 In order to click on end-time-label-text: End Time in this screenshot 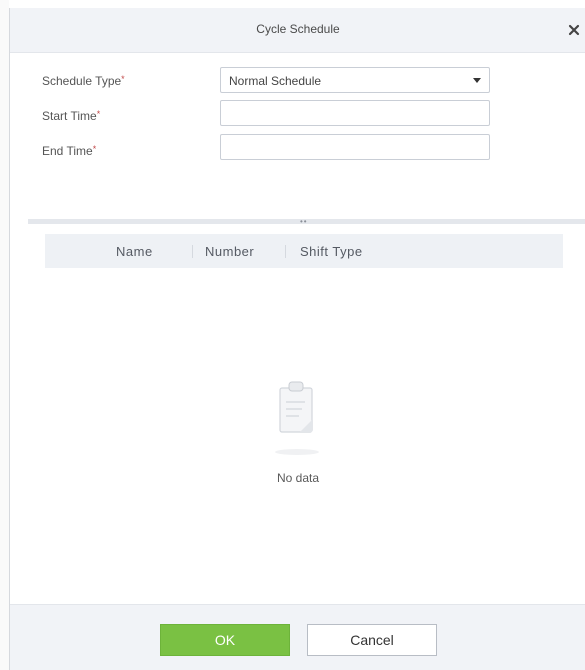, I will do `click(67, 151)`.